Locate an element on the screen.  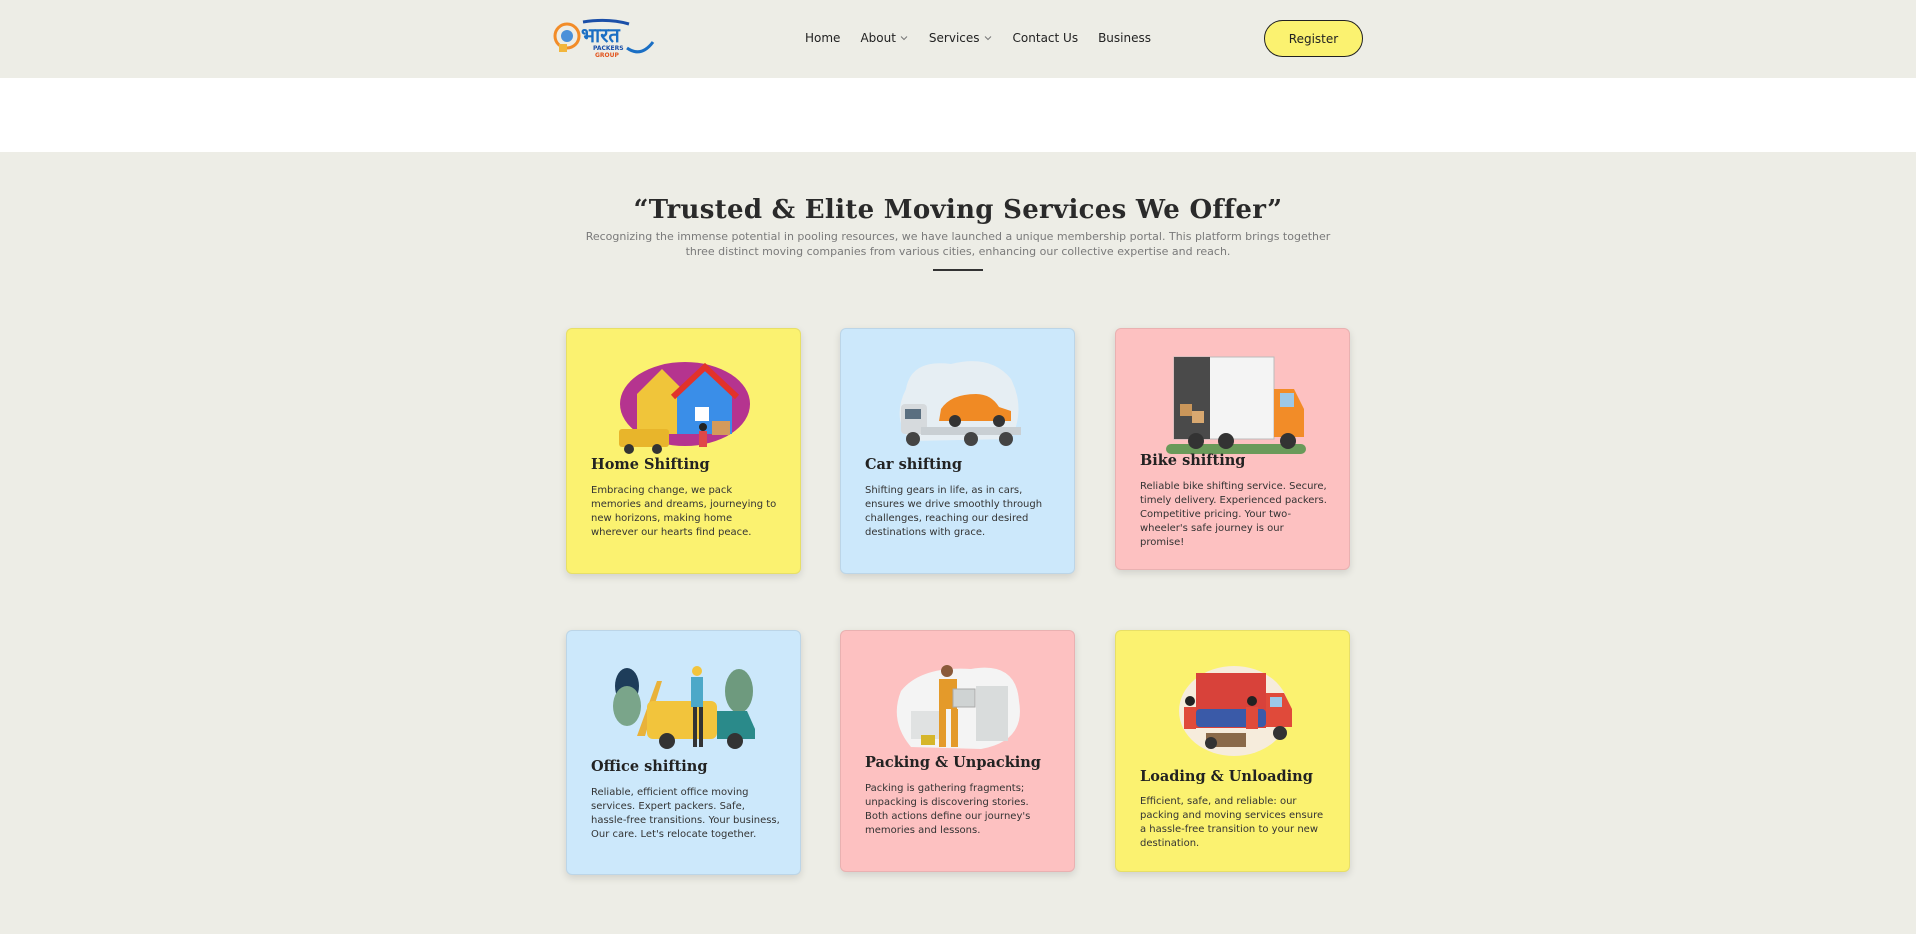
nav-business-label: Business is located at coordinates (1124, 38).